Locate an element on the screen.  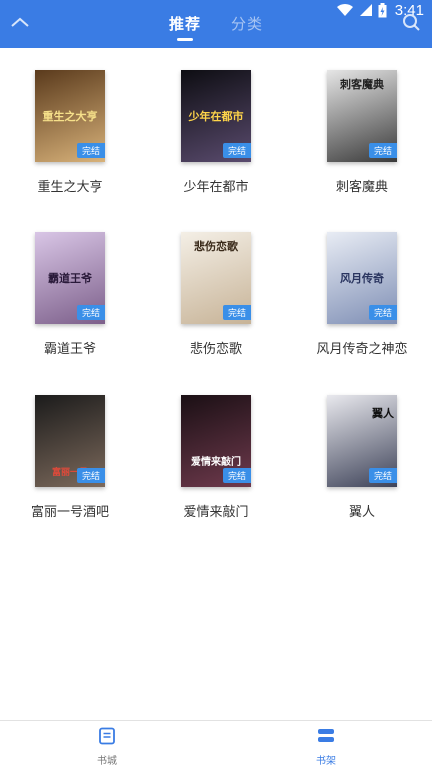
book-store-icon is located at coordinates (107, 736).